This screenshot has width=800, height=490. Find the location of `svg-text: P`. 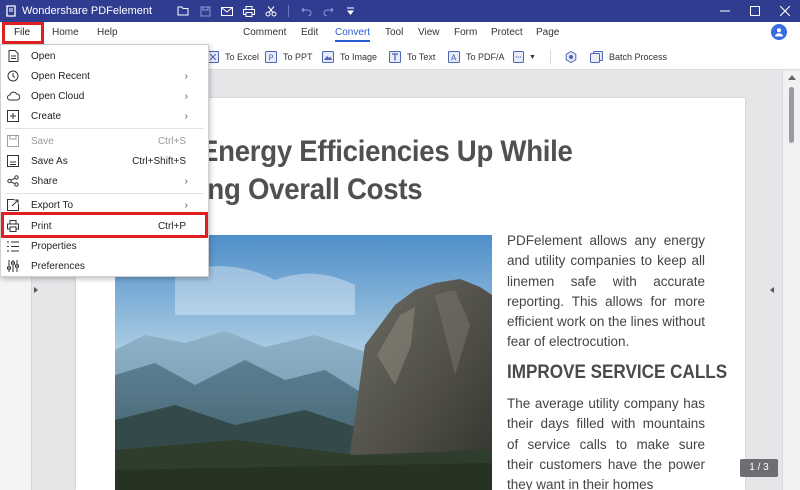

svg-text: P is located at coordinates (271, 58).